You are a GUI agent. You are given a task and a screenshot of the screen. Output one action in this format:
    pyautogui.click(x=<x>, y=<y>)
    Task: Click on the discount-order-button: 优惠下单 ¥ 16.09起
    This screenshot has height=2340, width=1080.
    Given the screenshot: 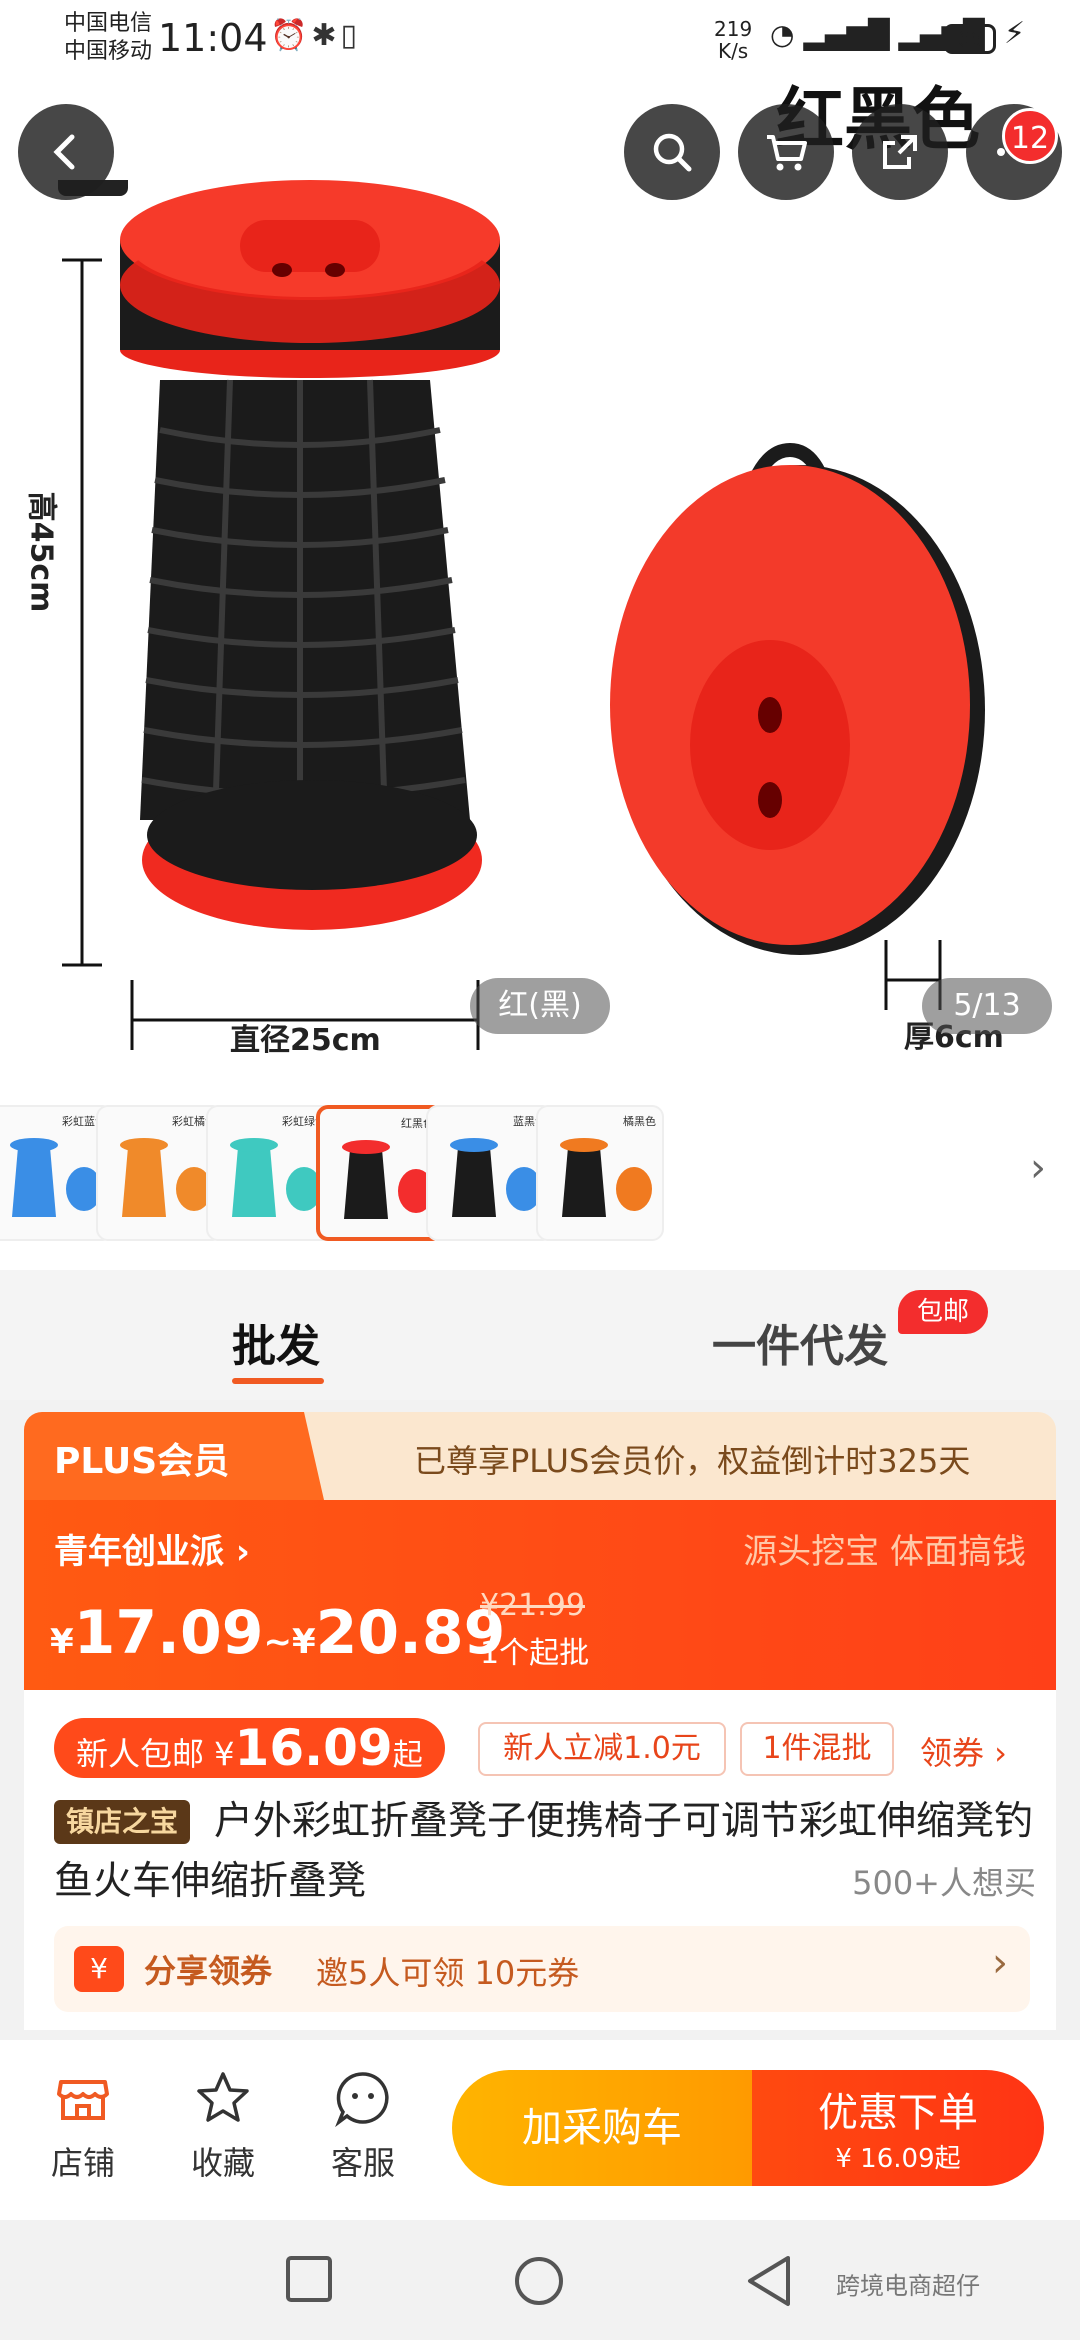 What is the action you would take?
    pyautogui.click(x=898, y=2128)
    